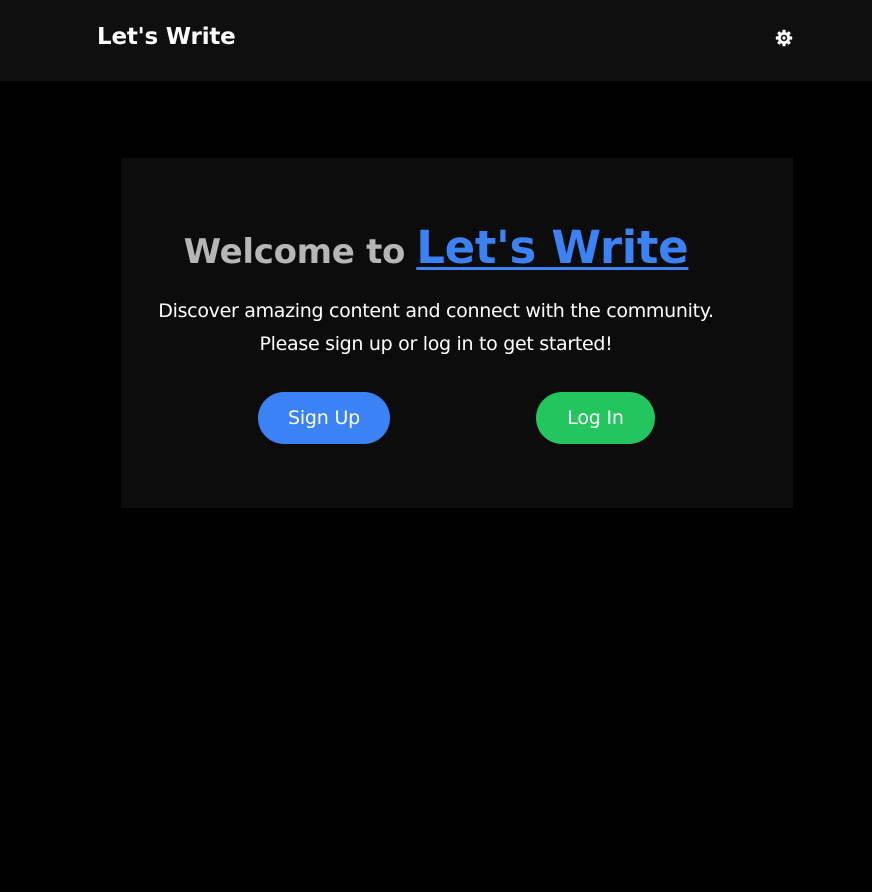 The image size is (872, 892). Describe the element at coordinates (436, 344) in the screenshot. I see `tagline-line-2: Please sign up or log in to get started!` at that location.